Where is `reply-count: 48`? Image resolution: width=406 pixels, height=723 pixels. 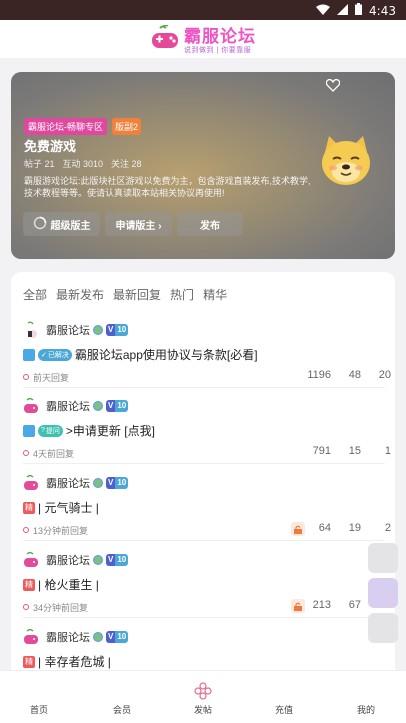
reply-count: 48 is located at coordinates (354, 375).